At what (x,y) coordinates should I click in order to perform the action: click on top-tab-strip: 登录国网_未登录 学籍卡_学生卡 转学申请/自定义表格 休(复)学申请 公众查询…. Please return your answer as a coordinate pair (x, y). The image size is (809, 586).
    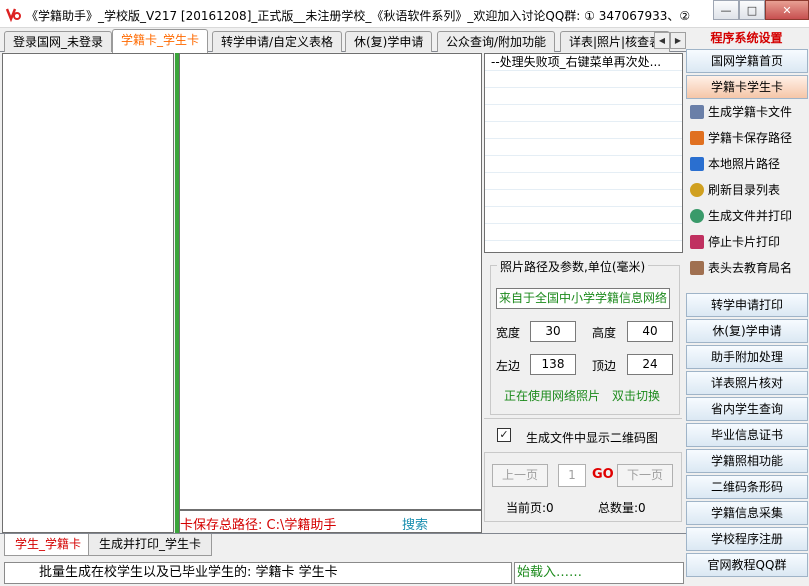
    Looking at the image, I should click on (343, 40).